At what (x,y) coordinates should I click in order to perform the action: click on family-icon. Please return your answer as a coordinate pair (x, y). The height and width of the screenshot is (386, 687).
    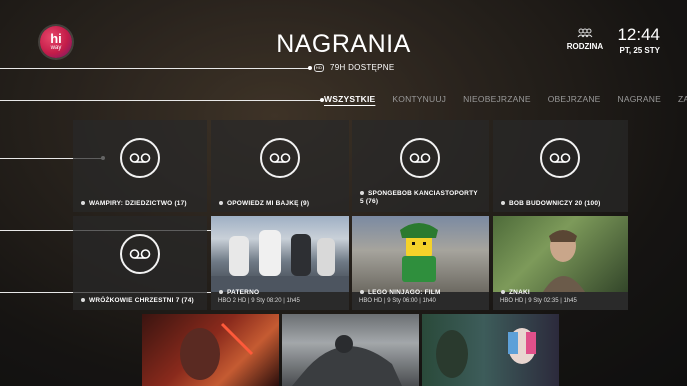
    Looking at the image, I should click on (585, 35).